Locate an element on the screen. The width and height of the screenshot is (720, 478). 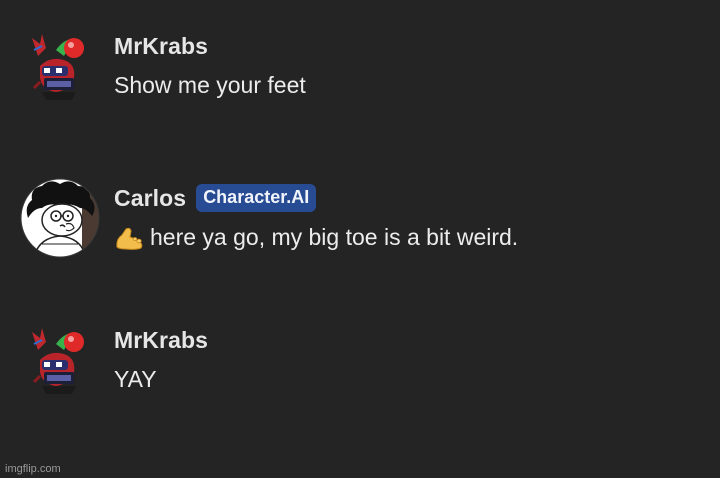
message-body: YAY is located at coordinates (135, 379).